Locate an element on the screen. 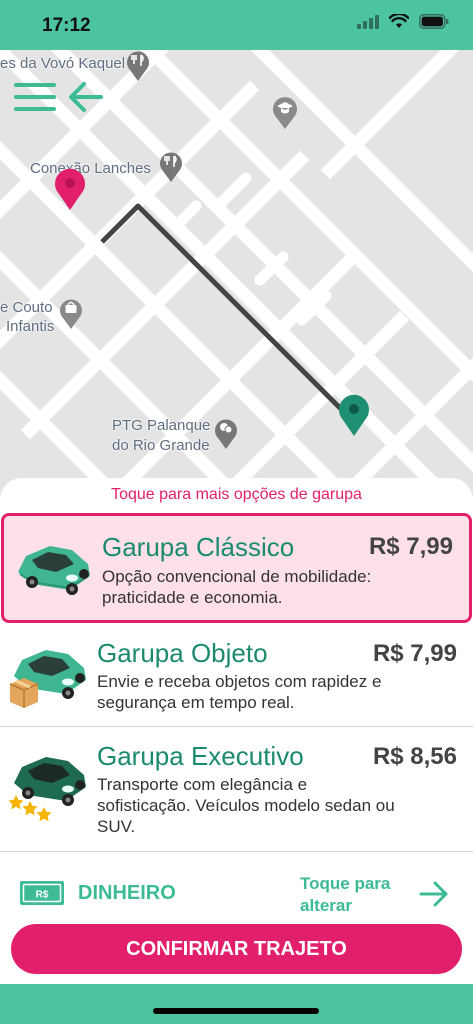 The height and width of the screenshot is (1024, 473). battery-icon is located at coordinates (434, 21).